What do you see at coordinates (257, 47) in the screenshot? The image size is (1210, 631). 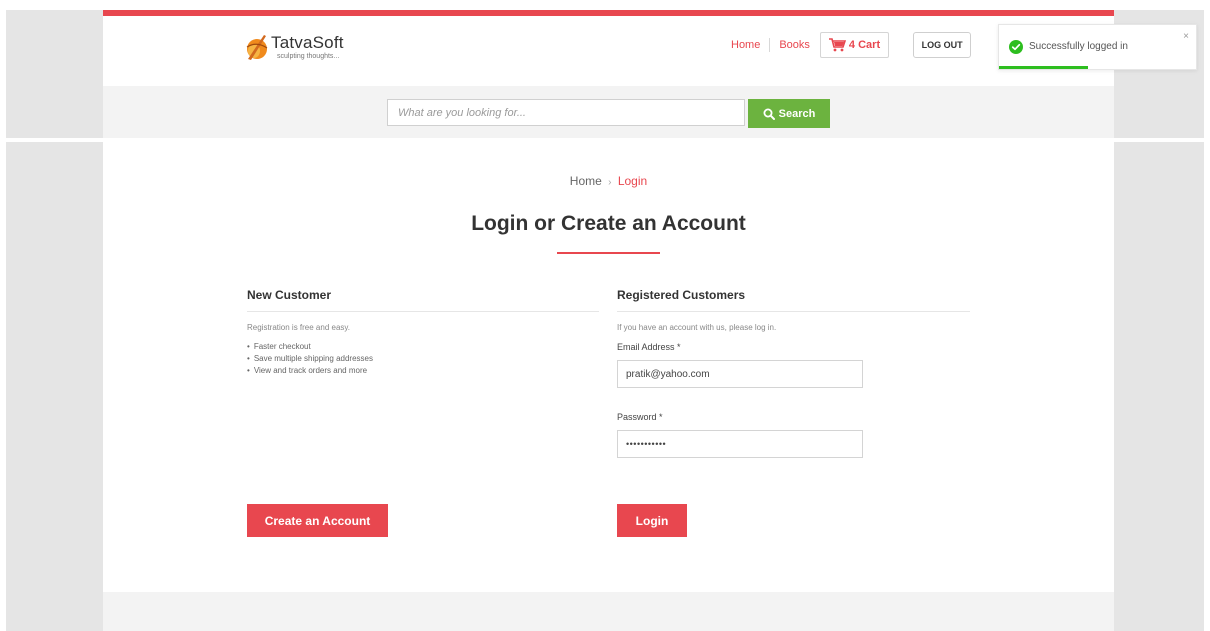 I see `logo-icon` at bounding box center [257, 47].